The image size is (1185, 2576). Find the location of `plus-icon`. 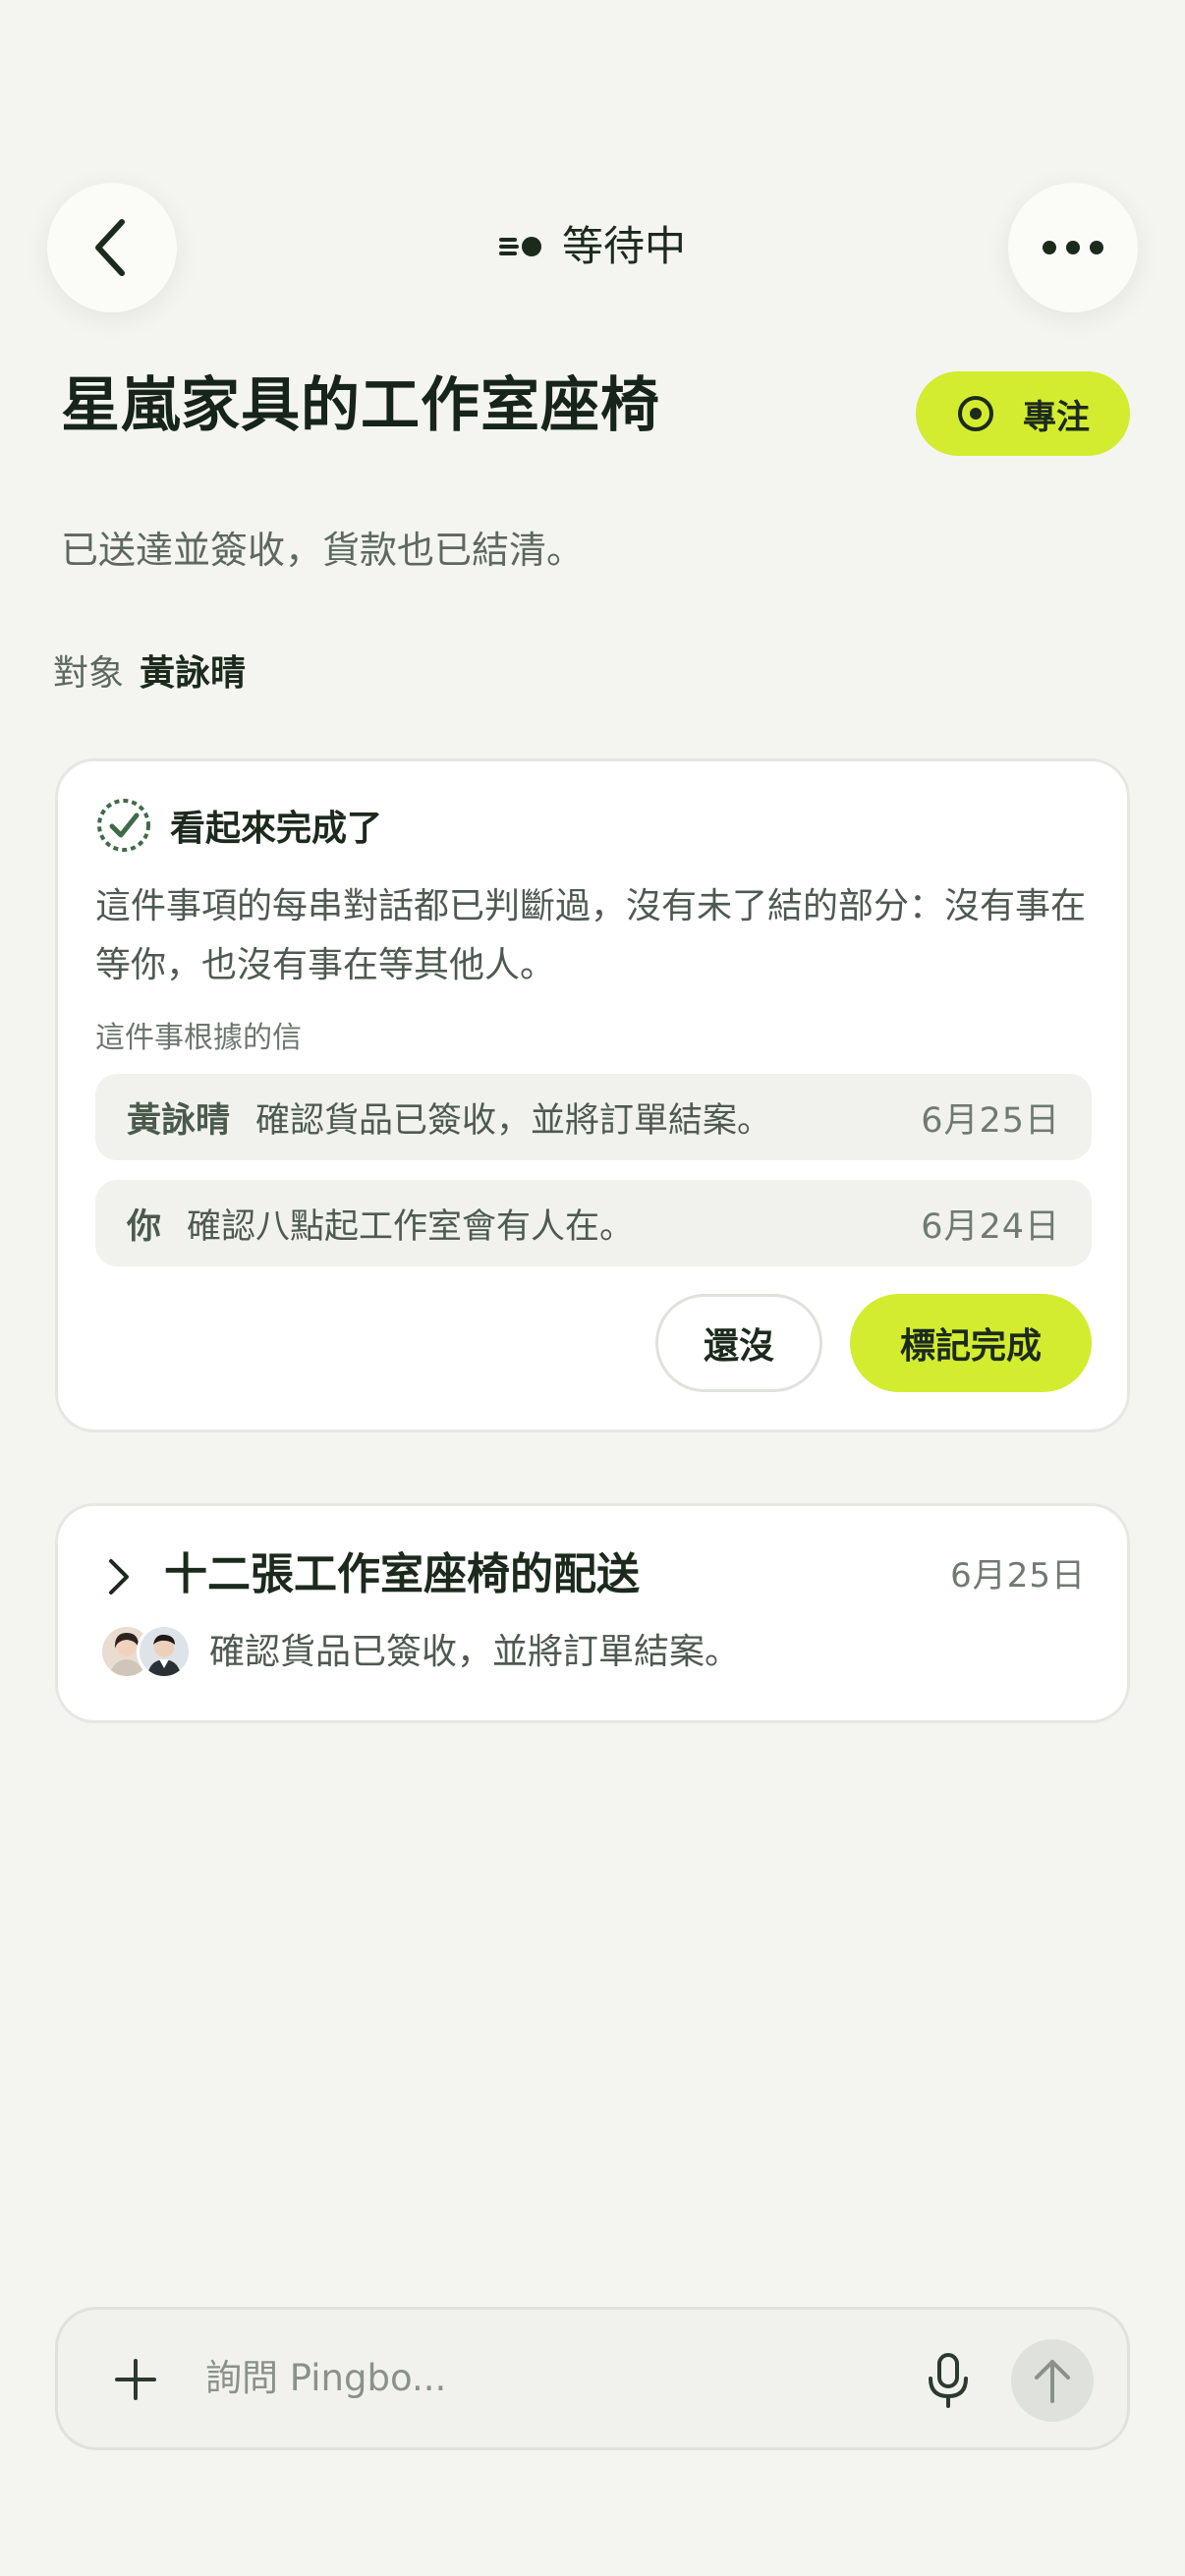

plus-icon is located at coordinates (136, 2379).